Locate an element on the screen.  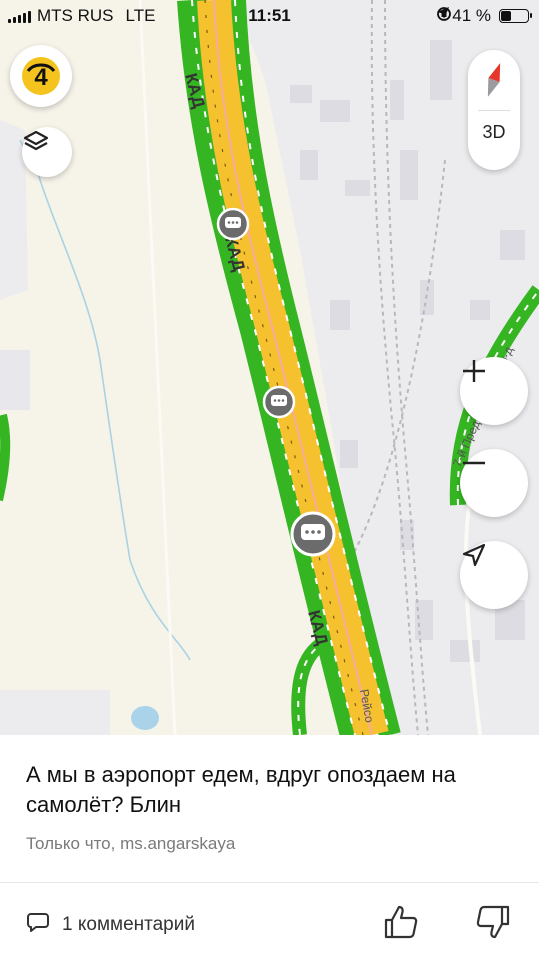
like-button is located at coordinates (401, 922).